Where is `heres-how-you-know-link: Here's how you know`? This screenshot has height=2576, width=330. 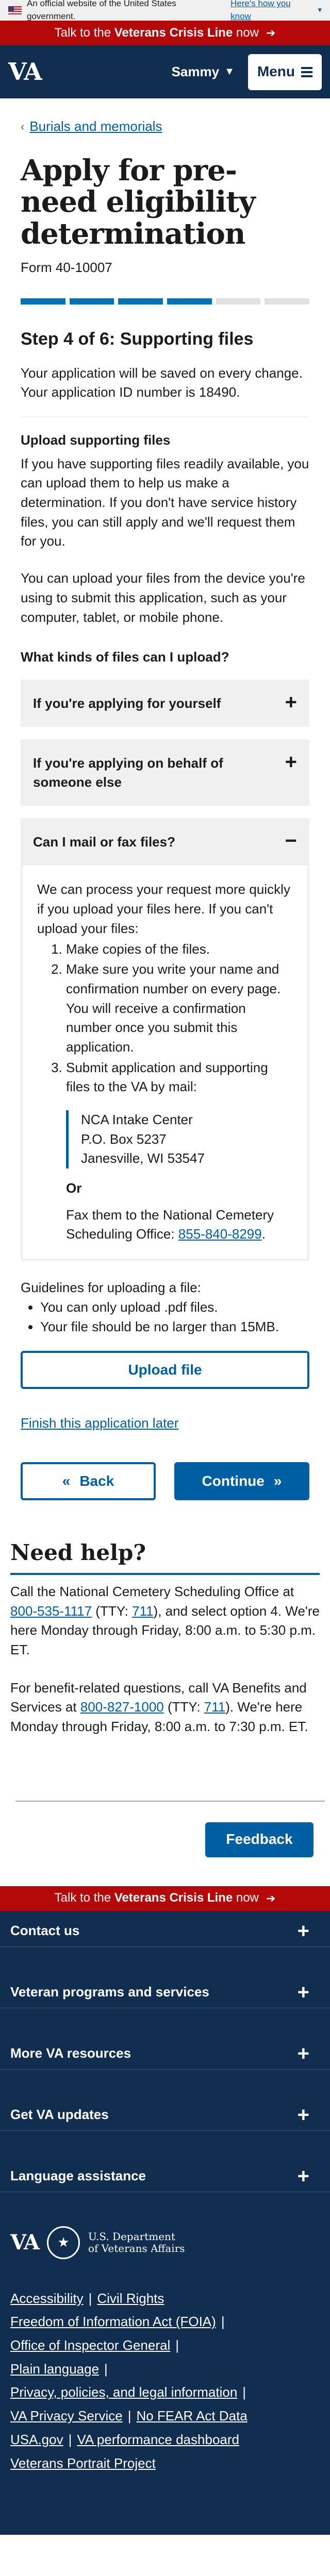
heres-how-you-know-link: Here's how you know is located at coordinates (271, 11).